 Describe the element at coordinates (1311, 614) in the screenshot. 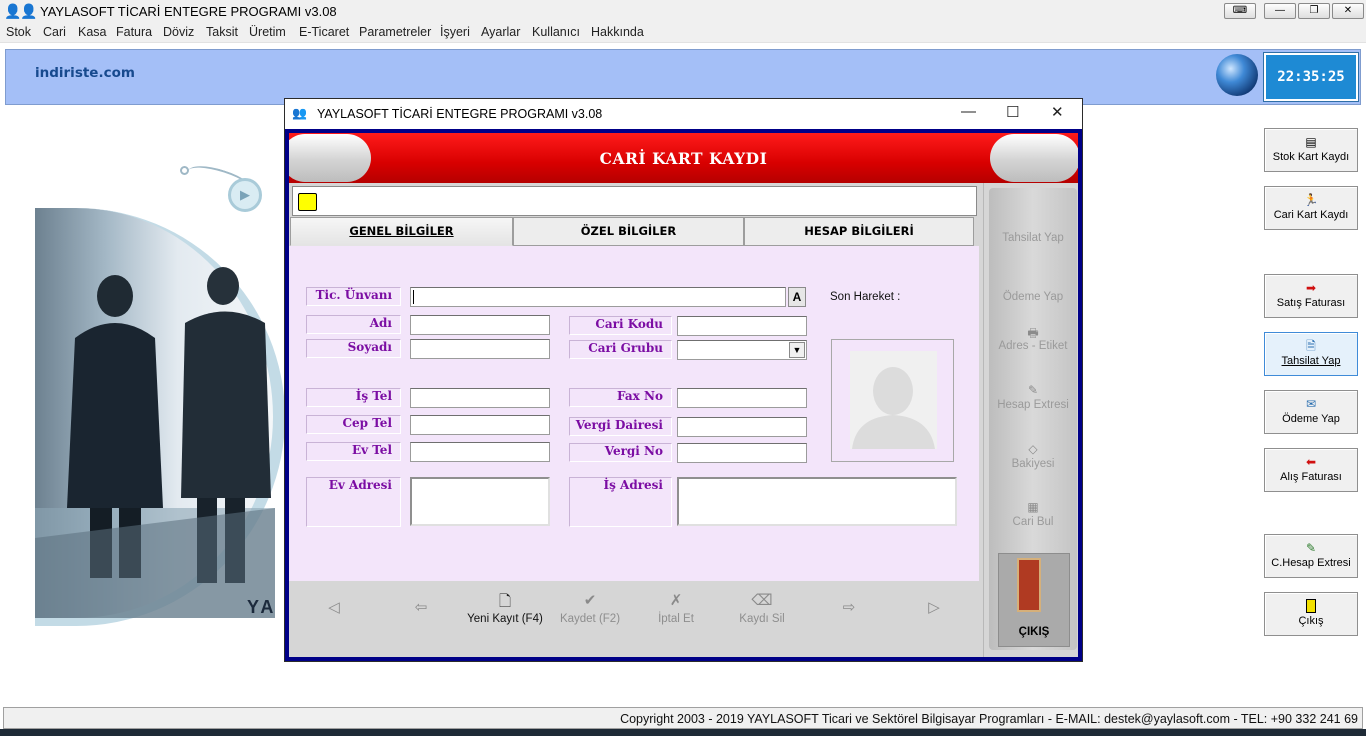

I see `exit-button: Çıkış` at that location.